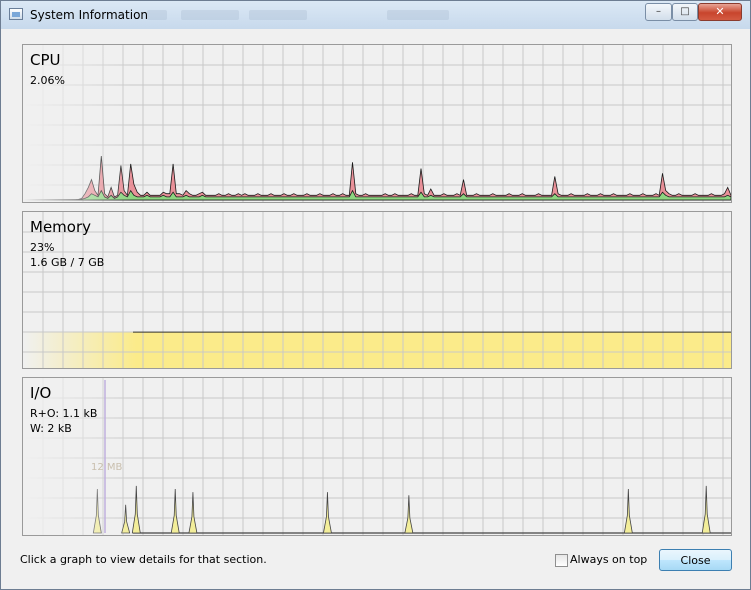  What do you see at coordinates (61, 227) in the screenshot?
I see `memory-title: Memory` at bounding box center [61, 227].